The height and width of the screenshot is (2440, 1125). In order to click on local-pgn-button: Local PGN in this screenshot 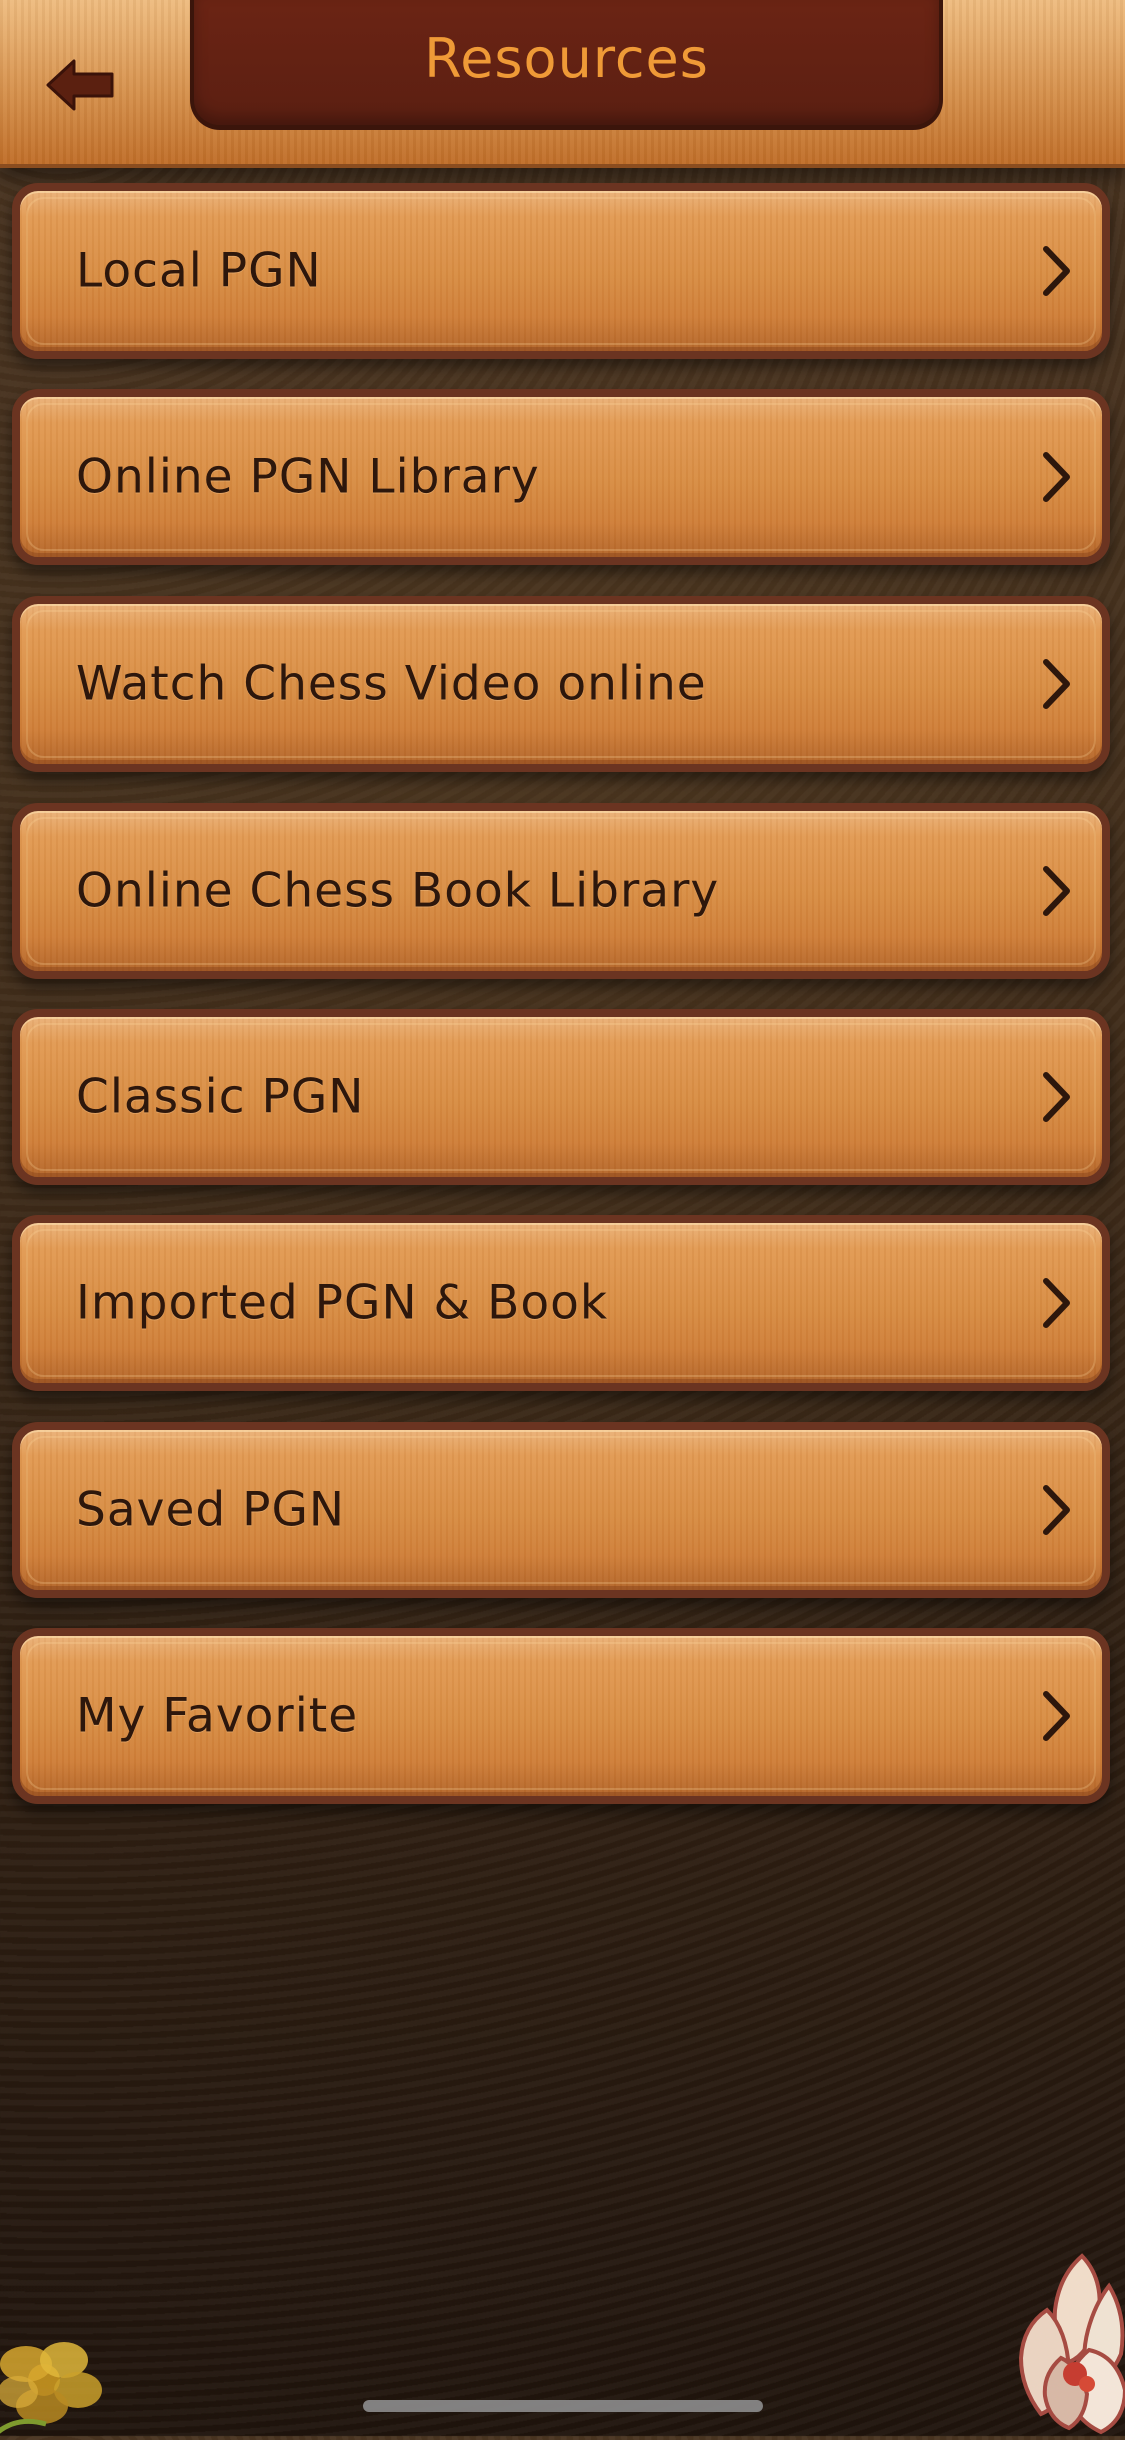, I will do `click(561, 271)`.